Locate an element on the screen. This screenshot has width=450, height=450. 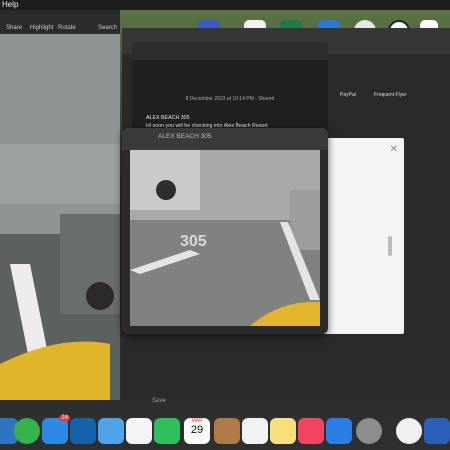
bookmarks-bar: PayPal Frequent Flyer is located at coordinates (391, 95).